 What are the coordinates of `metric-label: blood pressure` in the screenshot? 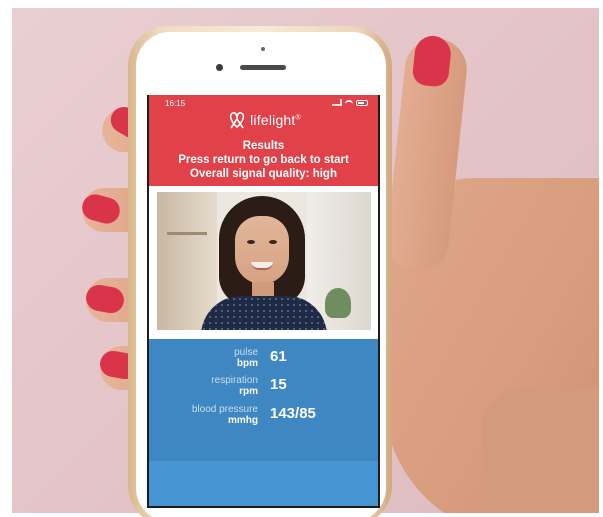 It's located at (224, 409).